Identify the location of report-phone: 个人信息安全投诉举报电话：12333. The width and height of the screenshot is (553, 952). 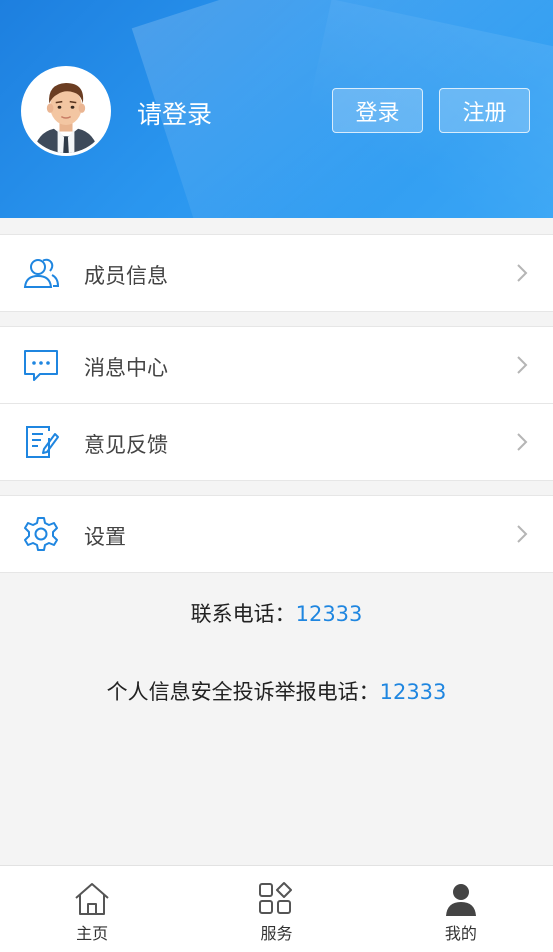
(276, 691).